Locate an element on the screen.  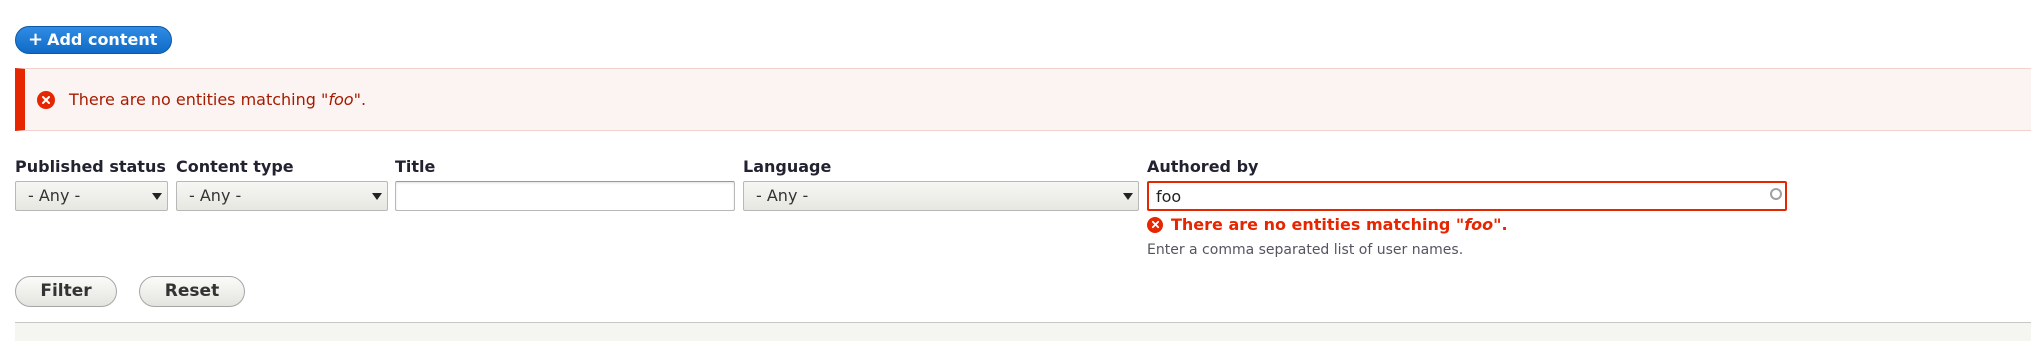
published-status-select: - Any - is located at coordinates (91, 196).